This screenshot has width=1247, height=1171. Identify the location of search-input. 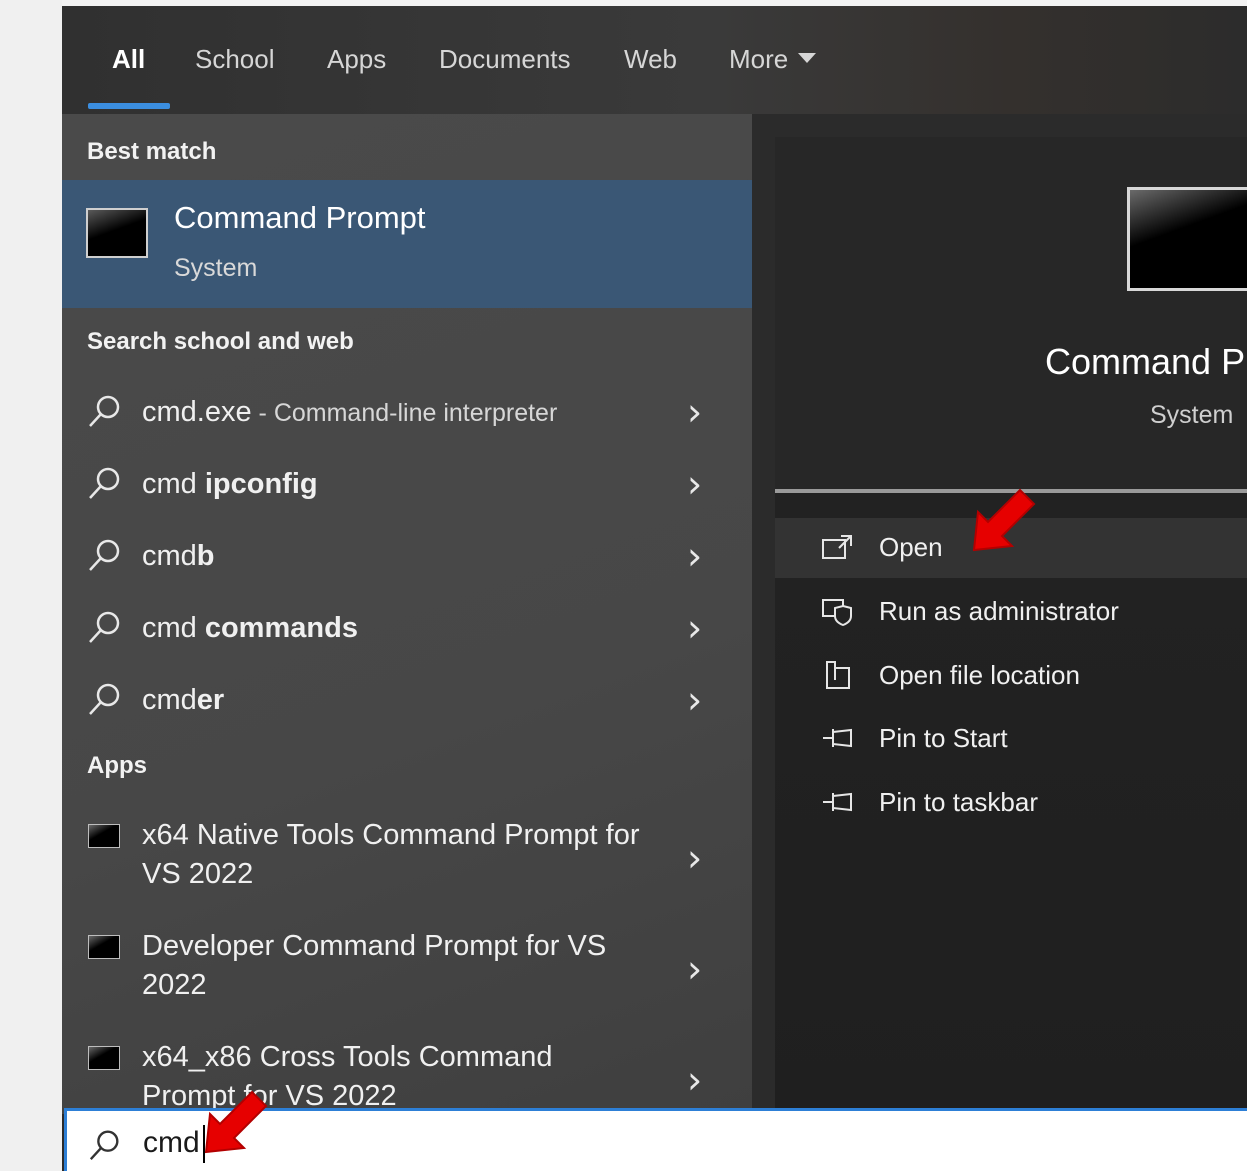
(593, 1143).